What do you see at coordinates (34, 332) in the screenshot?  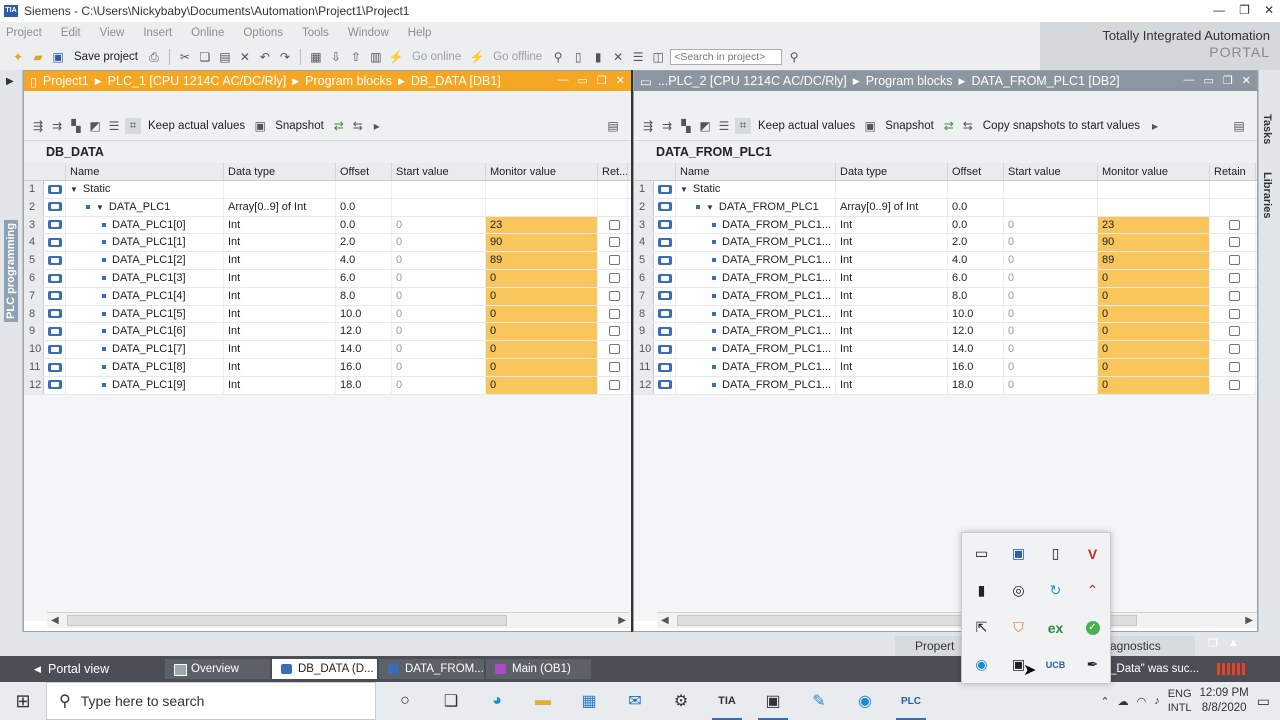 I see `row-number: 9` at bounding box center [34, 332].